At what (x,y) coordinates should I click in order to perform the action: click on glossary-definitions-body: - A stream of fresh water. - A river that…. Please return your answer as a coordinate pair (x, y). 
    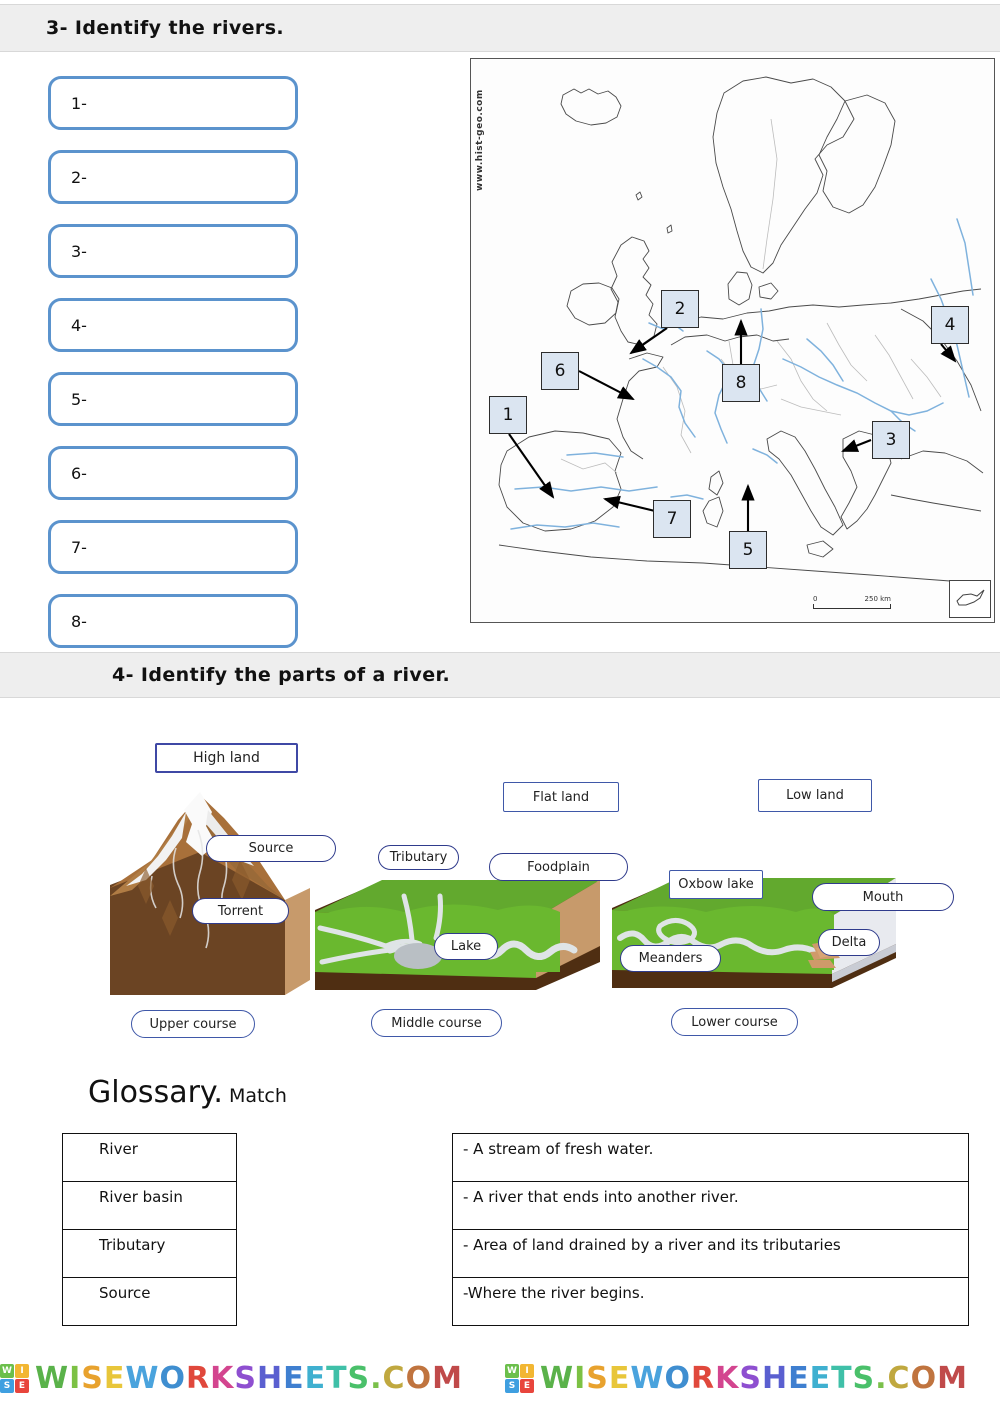
    Looking at the image, I should click on (710, 1229).